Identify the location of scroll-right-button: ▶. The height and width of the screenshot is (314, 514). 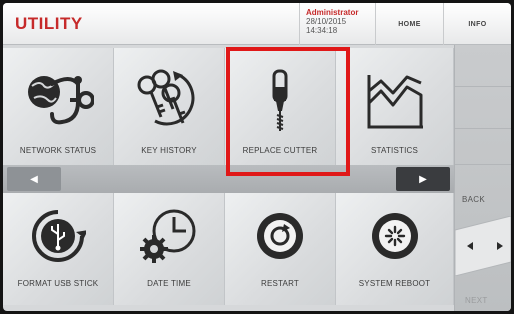
(423, 179).